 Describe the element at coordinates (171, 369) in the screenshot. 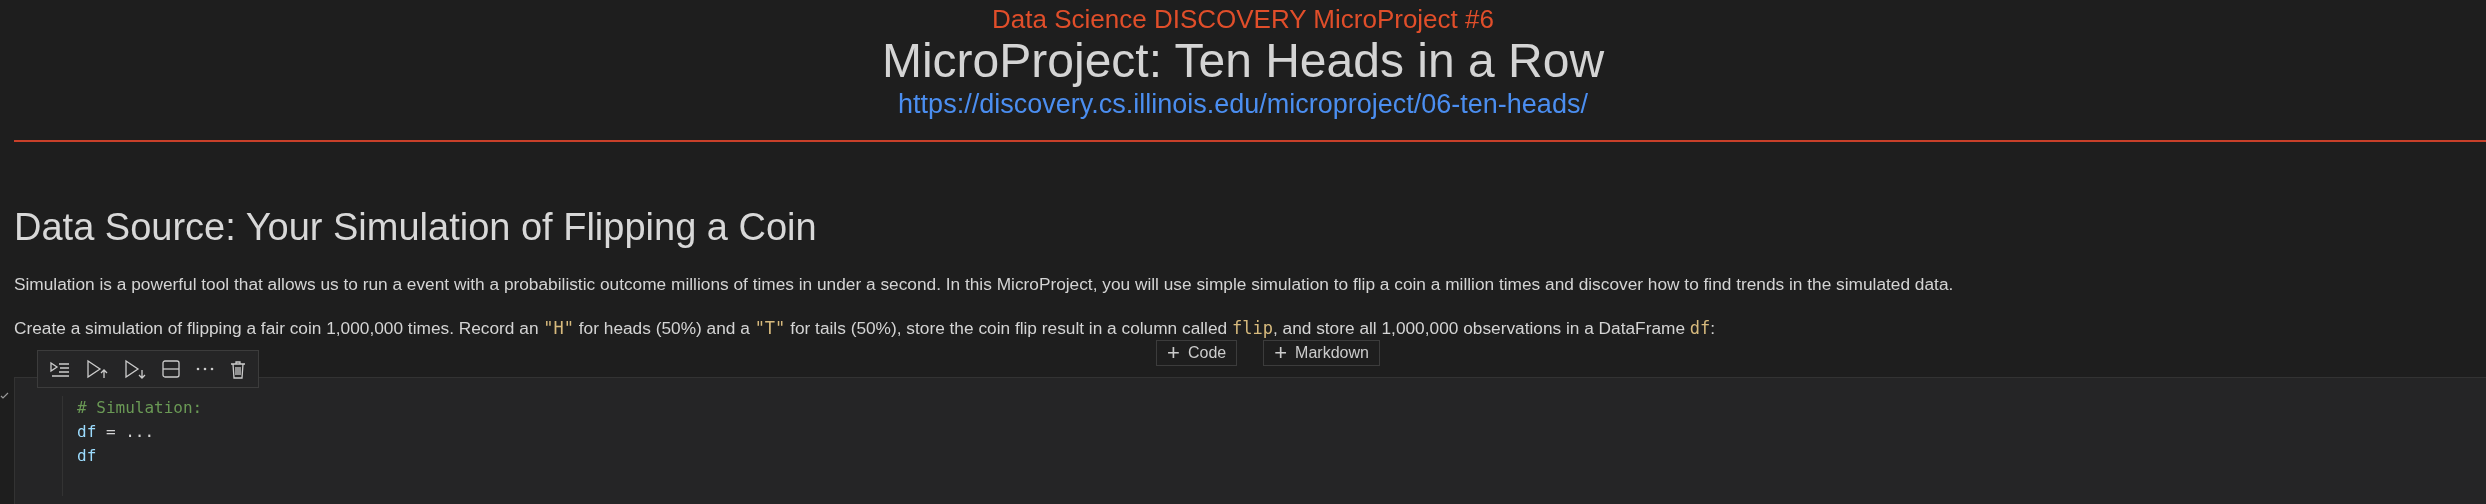

I see `split-icon` at that location.